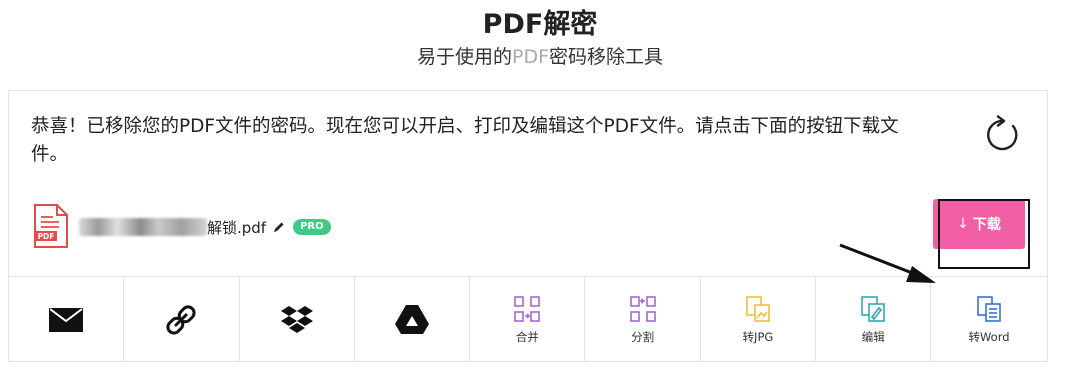 This screenshot has width=1080, height=388. I want to click on edit-label: 编辑, so click(873, 336).